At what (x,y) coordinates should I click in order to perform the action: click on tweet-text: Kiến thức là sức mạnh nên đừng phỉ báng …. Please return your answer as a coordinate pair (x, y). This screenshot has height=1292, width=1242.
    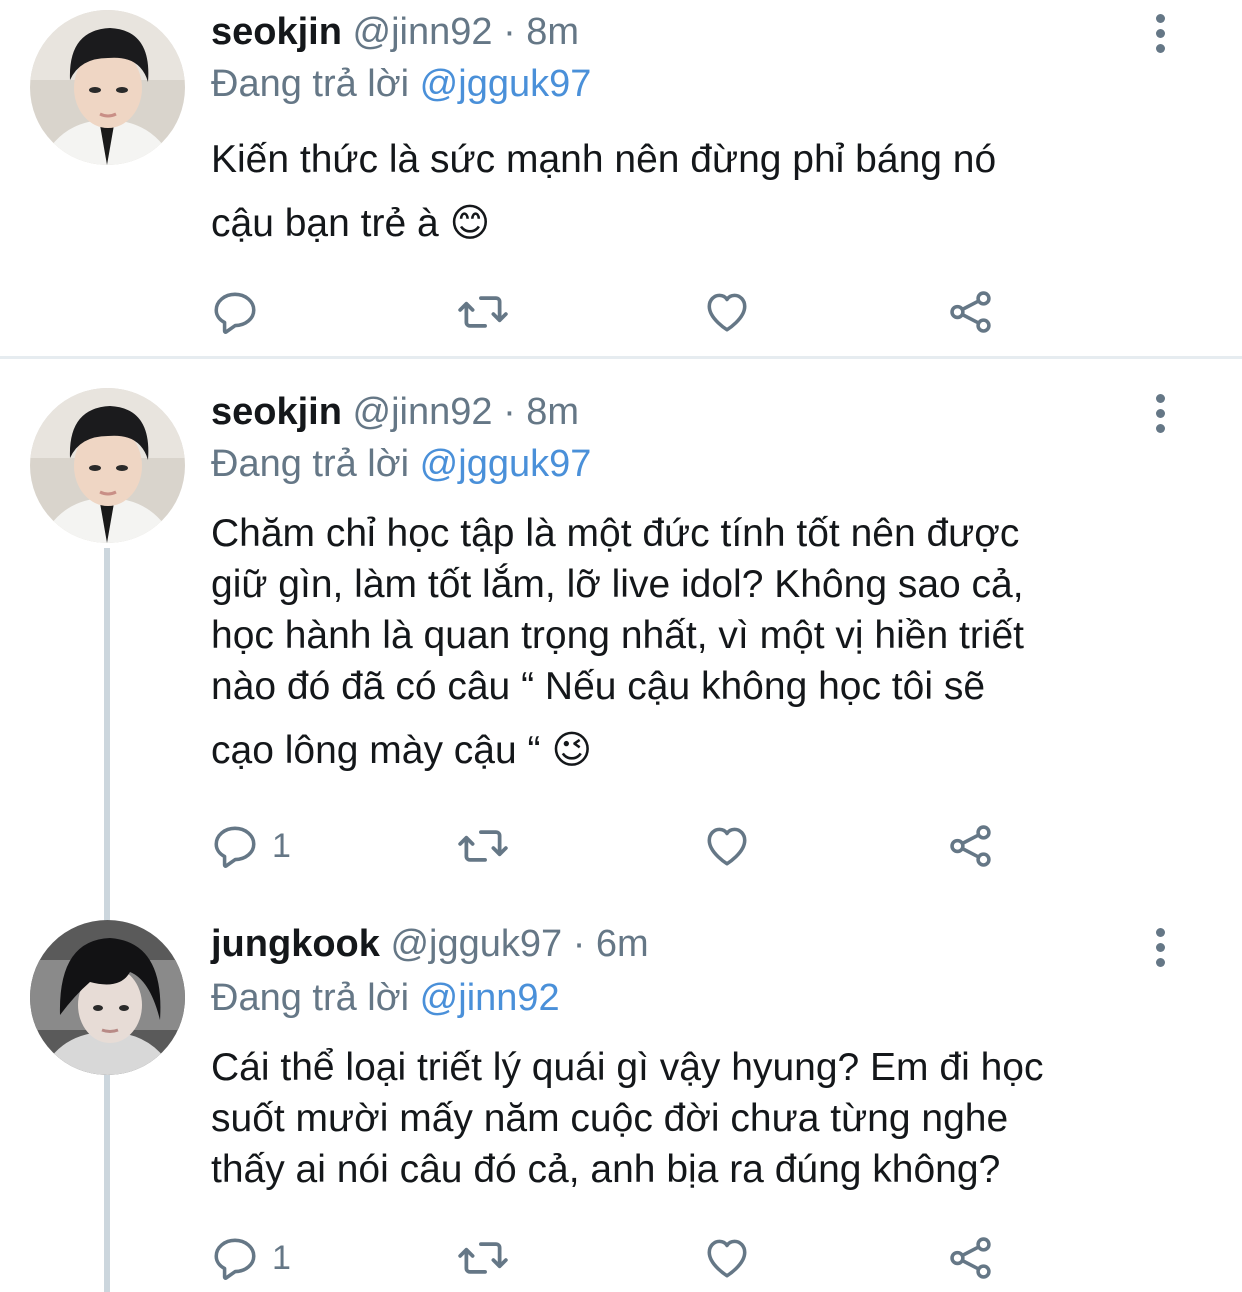
    Looking at the image, I should click on (711, 192).